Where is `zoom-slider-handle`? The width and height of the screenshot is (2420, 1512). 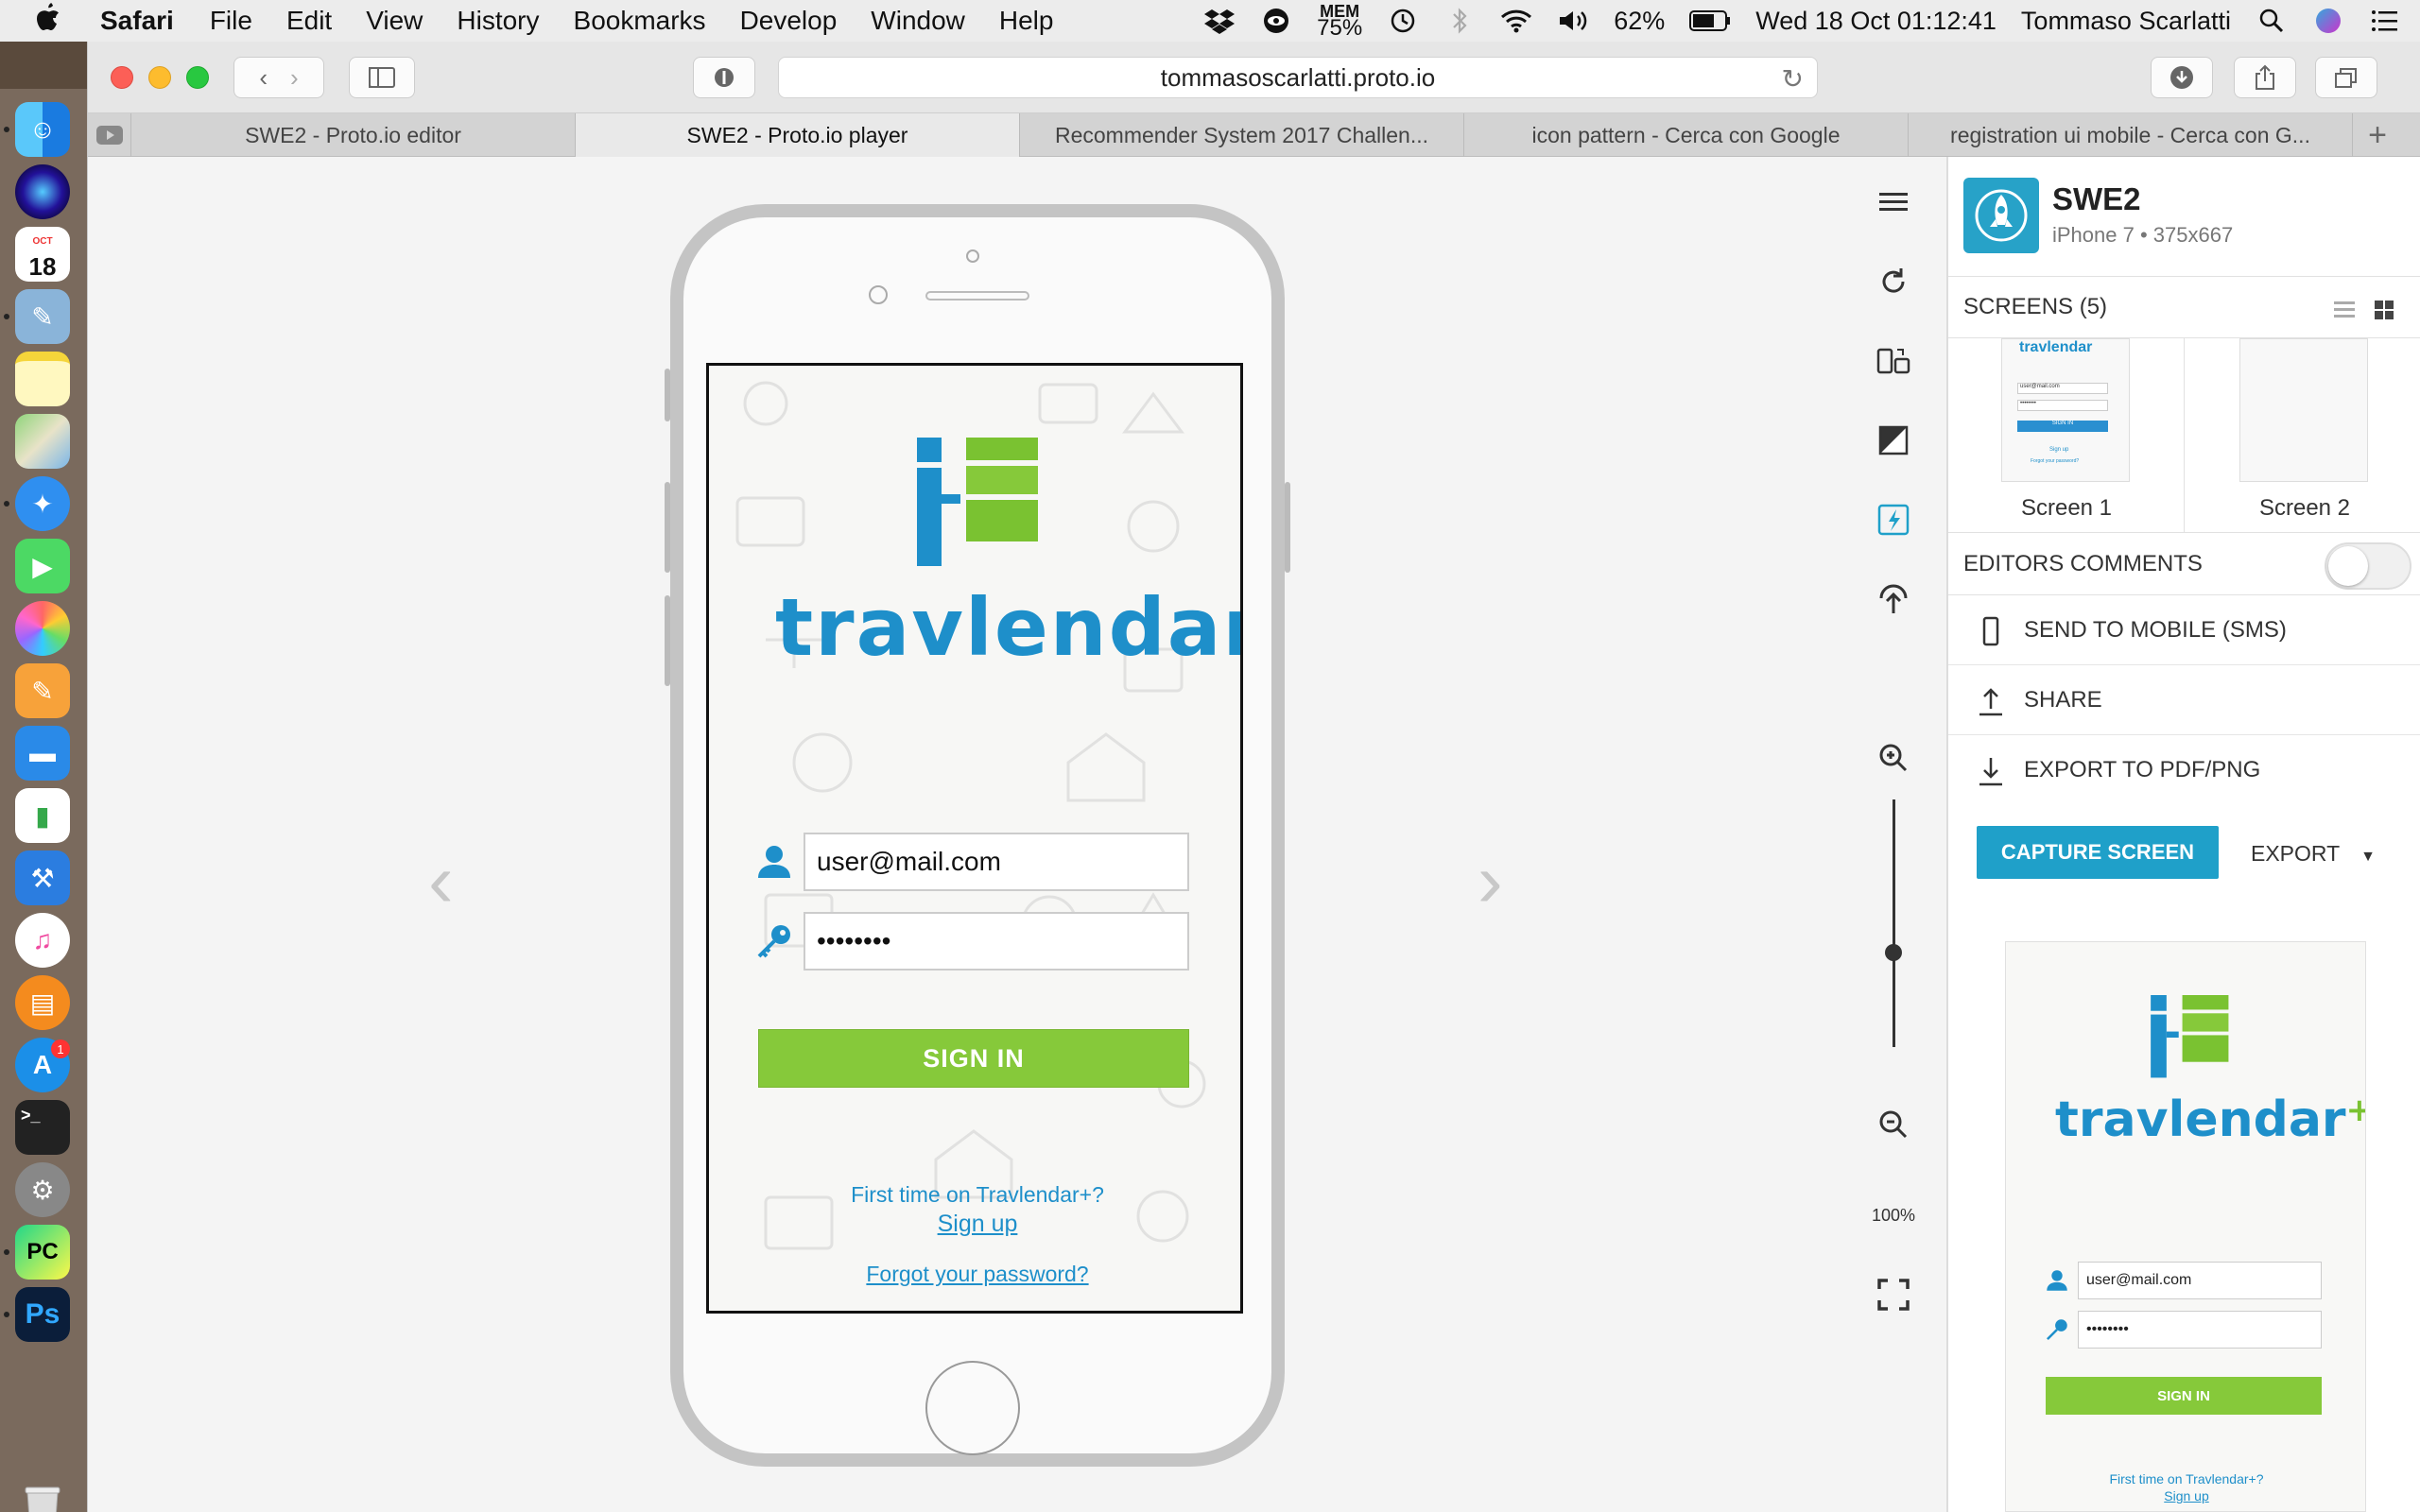 zoom-slider-handle is located at coordinates (1893, 953).